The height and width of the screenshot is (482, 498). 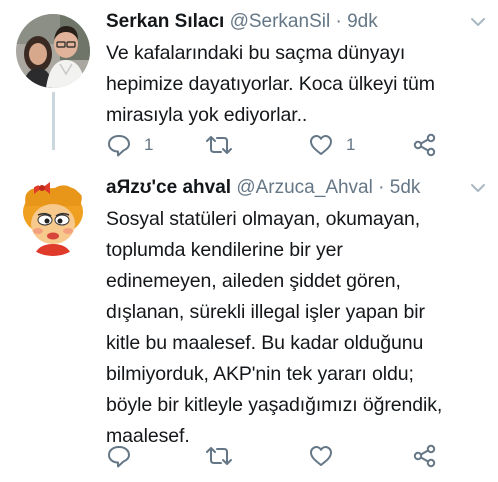 I want to click on like-count: 1, so click(x=351, y=144).